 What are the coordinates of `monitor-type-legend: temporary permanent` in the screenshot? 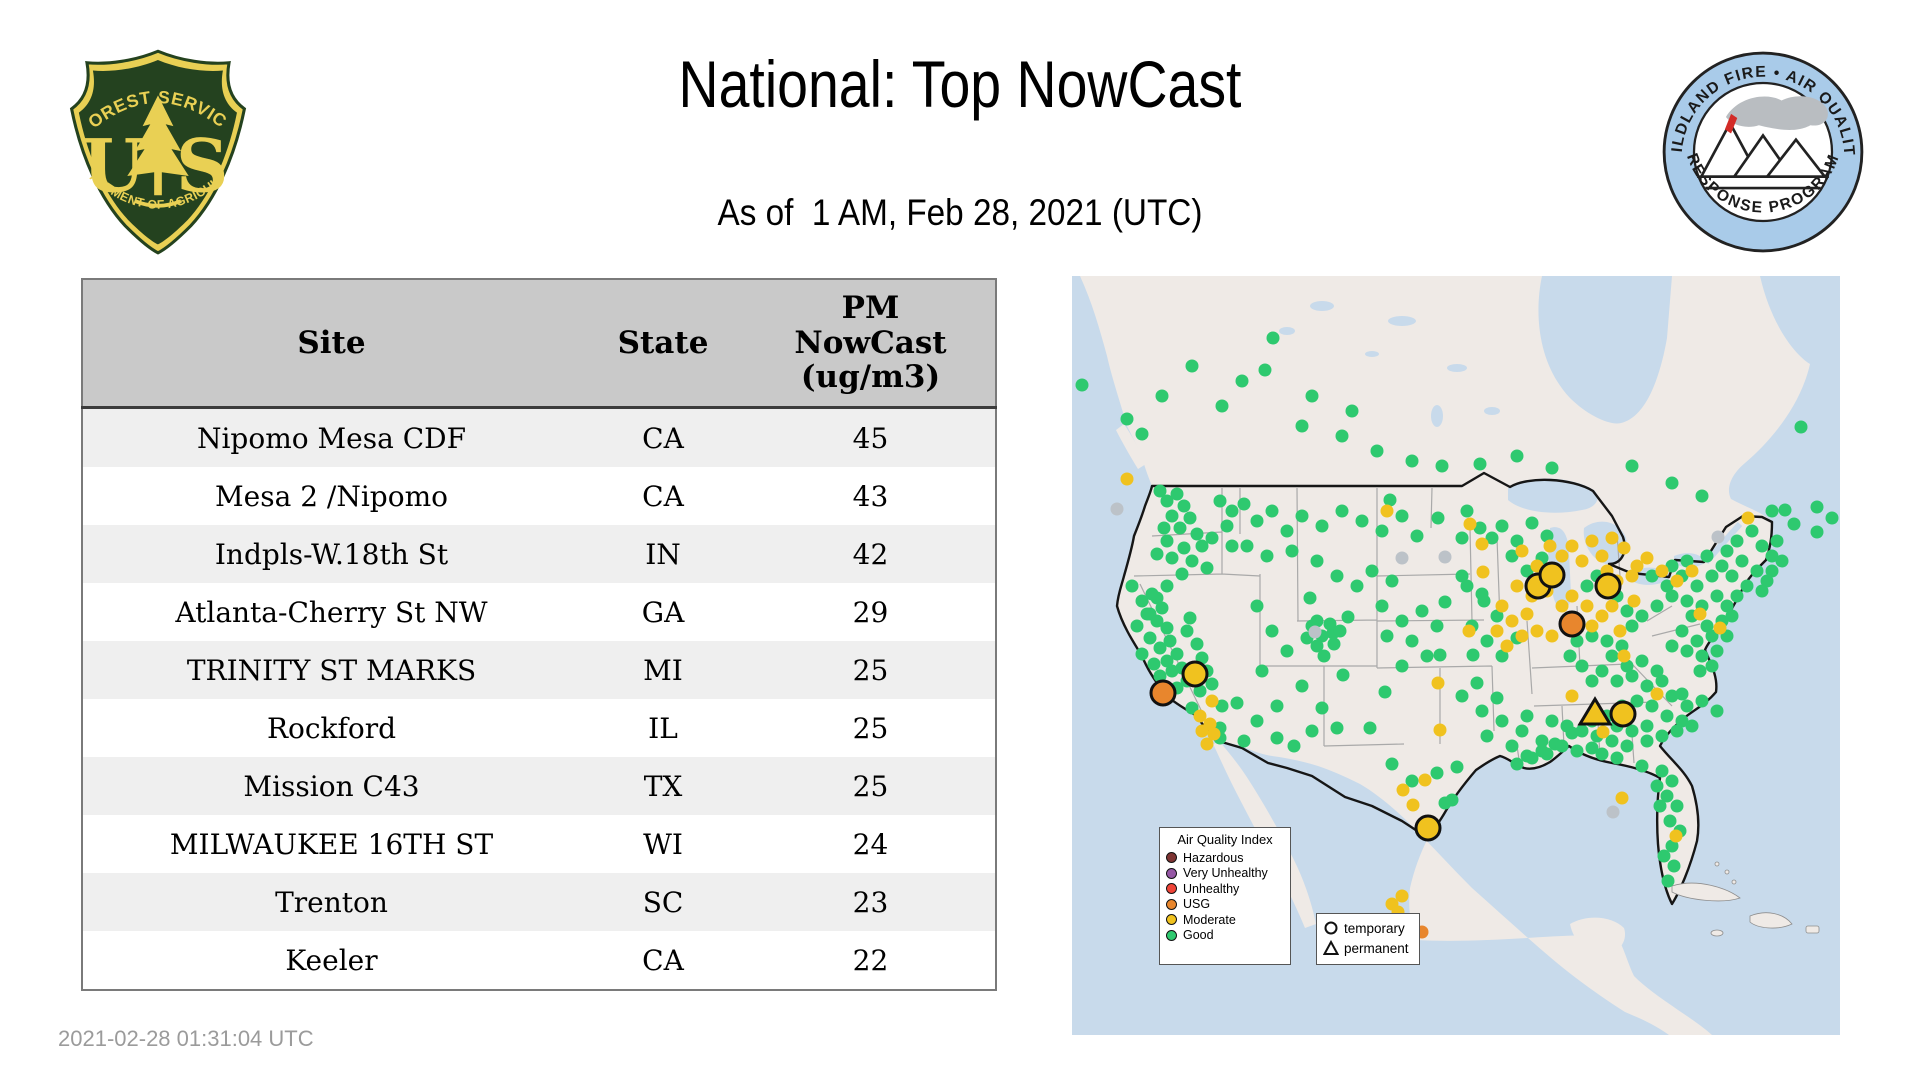 It's located at (1368, 939).